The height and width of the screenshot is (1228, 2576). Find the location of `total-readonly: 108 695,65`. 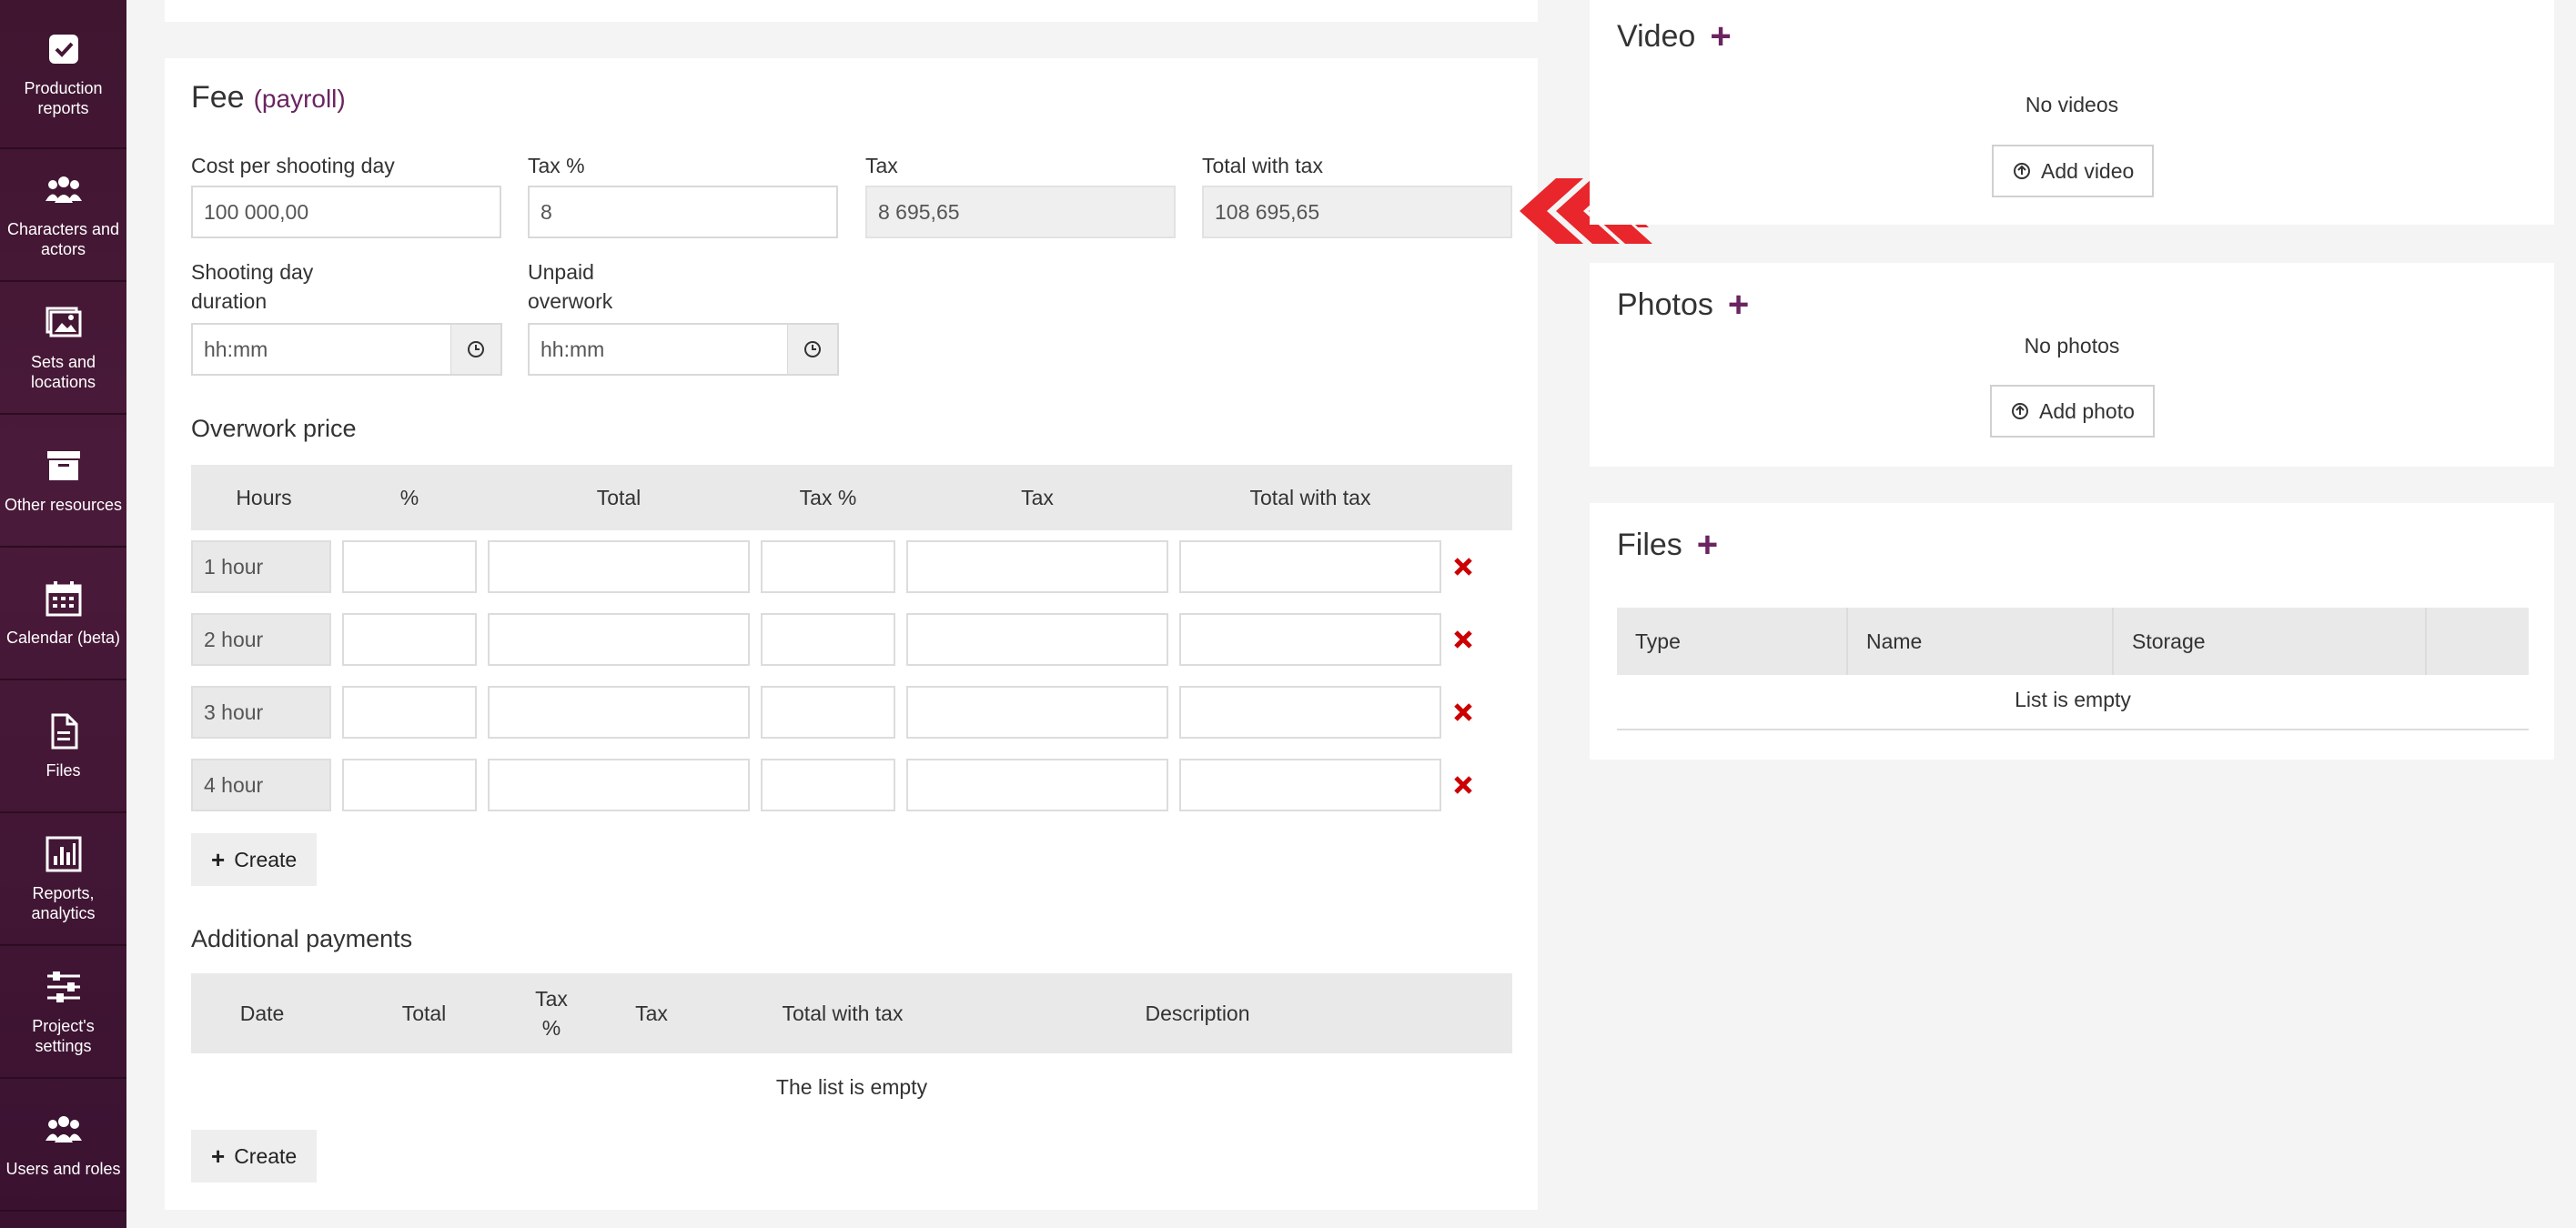

total-readonly: 108 695,65 is located at coordinates (1357, 212).